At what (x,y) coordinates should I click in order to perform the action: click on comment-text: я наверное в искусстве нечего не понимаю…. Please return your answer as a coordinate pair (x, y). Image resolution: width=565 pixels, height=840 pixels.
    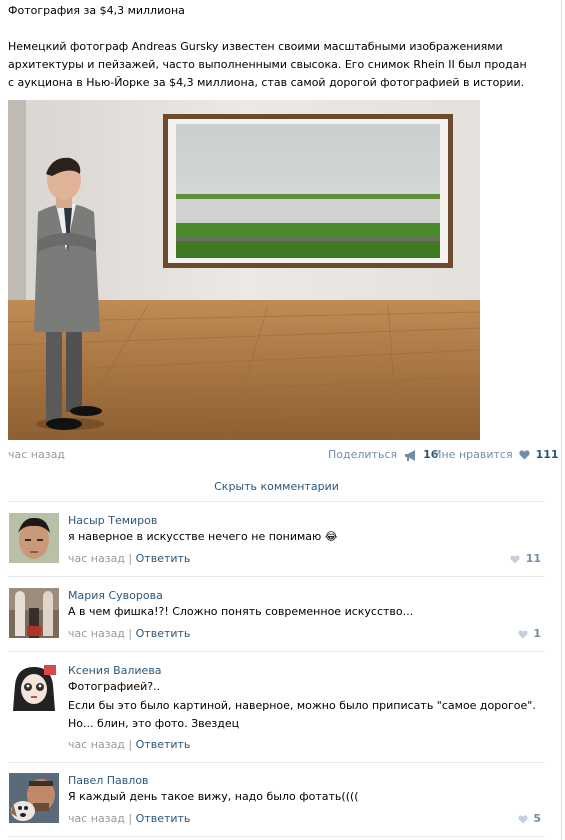
    Looking at the image, I should click on (305, 537).